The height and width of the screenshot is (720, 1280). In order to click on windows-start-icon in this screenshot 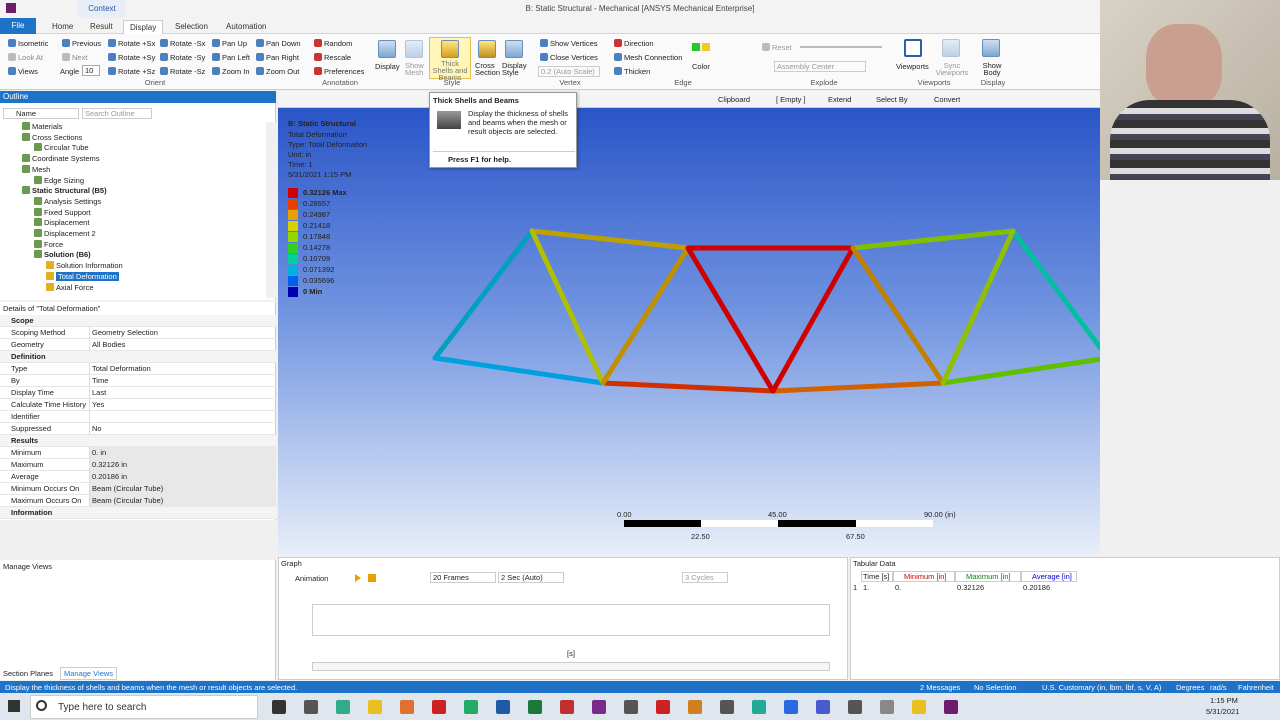, I will do `click(14, 706)`.